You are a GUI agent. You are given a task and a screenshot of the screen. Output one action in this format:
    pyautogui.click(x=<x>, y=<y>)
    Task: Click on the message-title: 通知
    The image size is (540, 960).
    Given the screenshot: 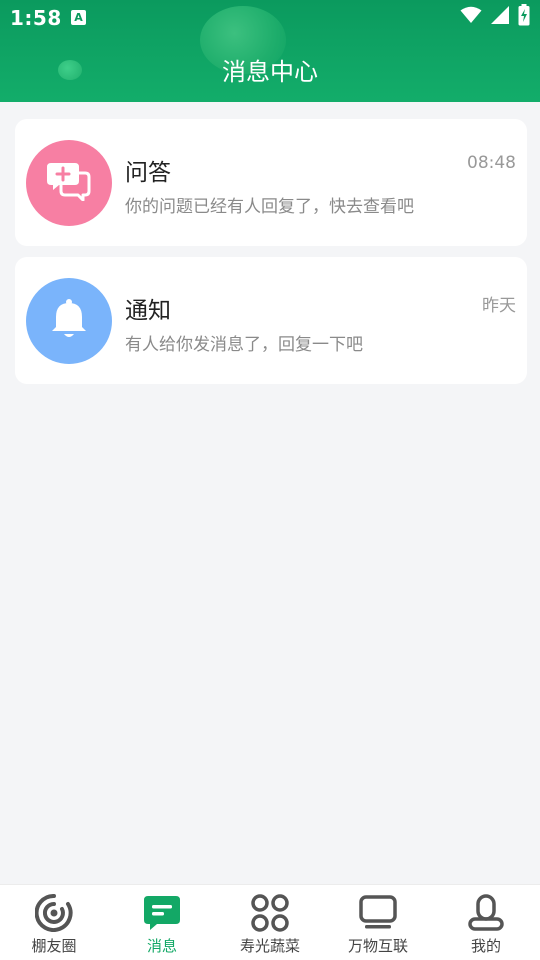 What is the action you would take?
    pyautogui.click(x=148, y=311)
    